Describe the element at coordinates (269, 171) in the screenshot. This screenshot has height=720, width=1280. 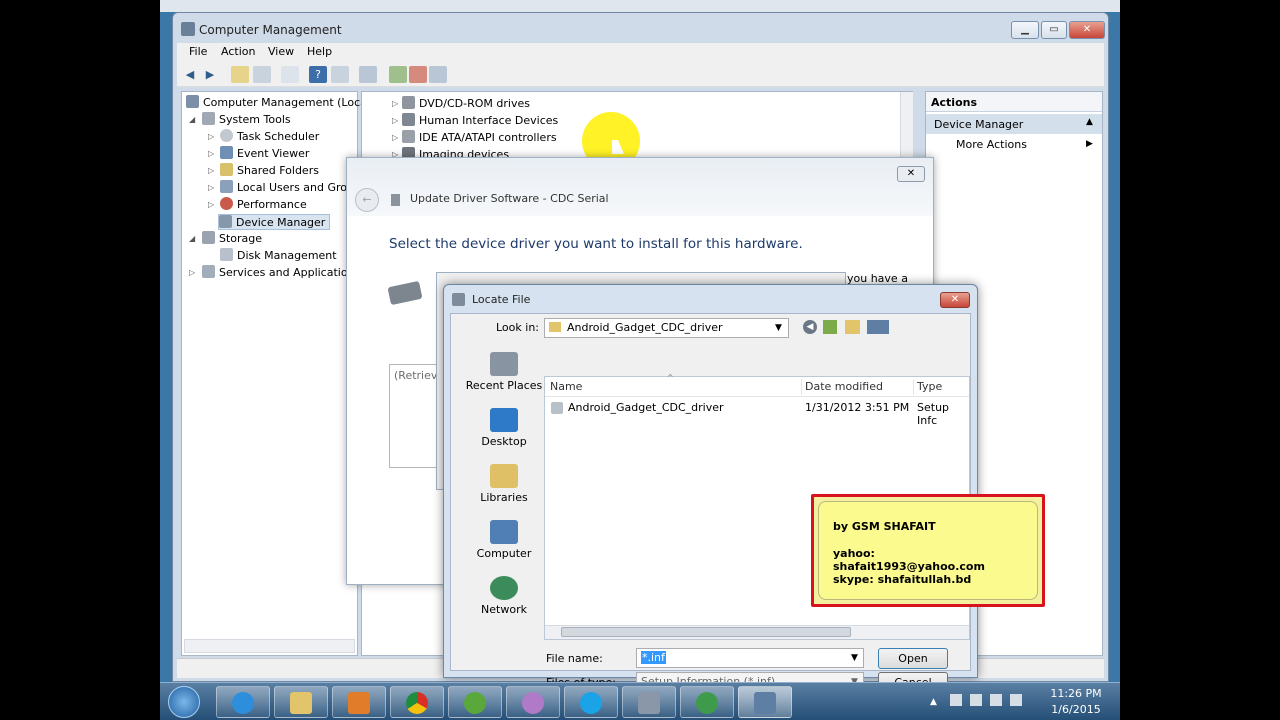
I see `tree-item: Shared Folders` at that location.